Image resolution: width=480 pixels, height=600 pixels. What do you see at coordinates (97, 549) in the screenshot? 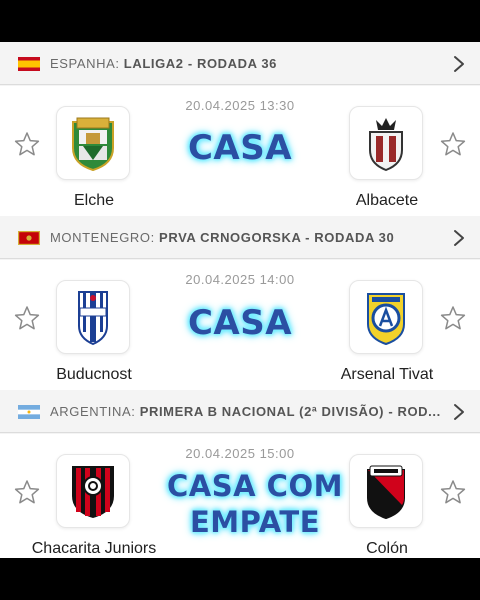
I see `home-team-name: Chacarita Juniors` at bounding box center [97, 549].